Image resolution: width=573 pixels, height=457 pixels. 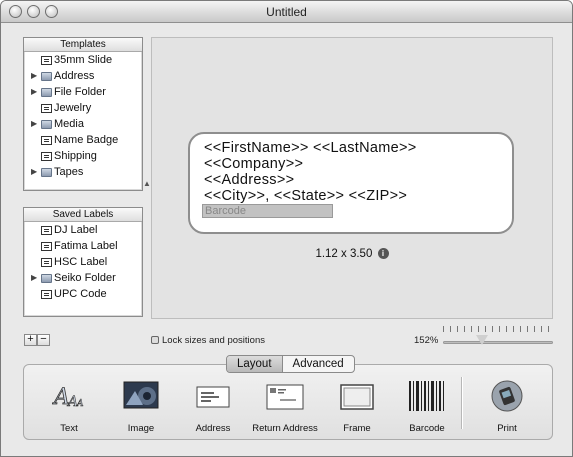 I want to click on label-line: <<City>>, <<State>> <<ZIP>>, so click(x=305, y=196).